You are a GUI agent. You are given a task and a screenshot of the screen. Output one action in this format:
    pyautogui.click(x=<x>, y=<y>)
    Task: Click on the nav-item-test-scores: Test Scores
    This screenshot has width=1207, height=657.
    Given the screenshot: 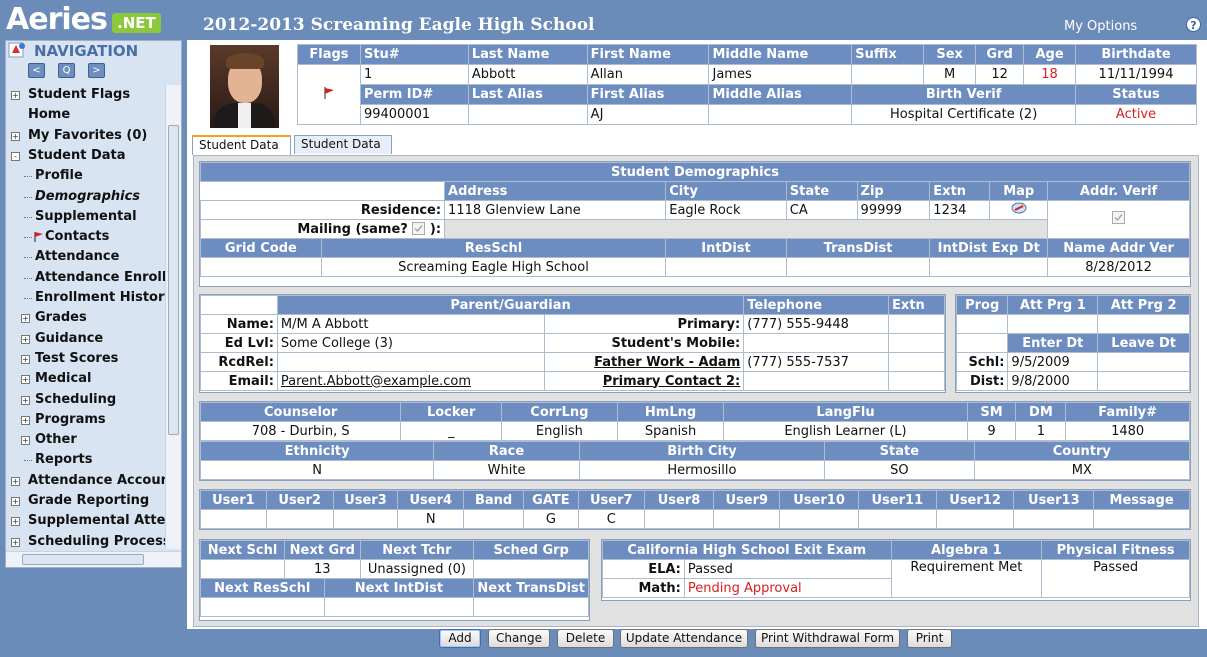 What is the action you would take?
    pyautogui.click(x=76, y=359)
    